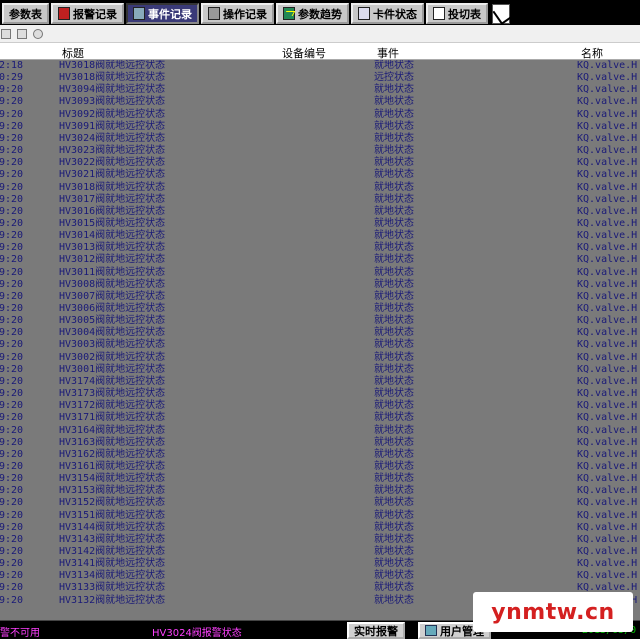 Image resolution: width=640 pixels, height=639 pixels. Describe the element at coordinates (320, 333) in the screenshot. I see `table-row: 9:20 HV3004阀就地远控状态 就地状态 KQ.valve.H` at that location.